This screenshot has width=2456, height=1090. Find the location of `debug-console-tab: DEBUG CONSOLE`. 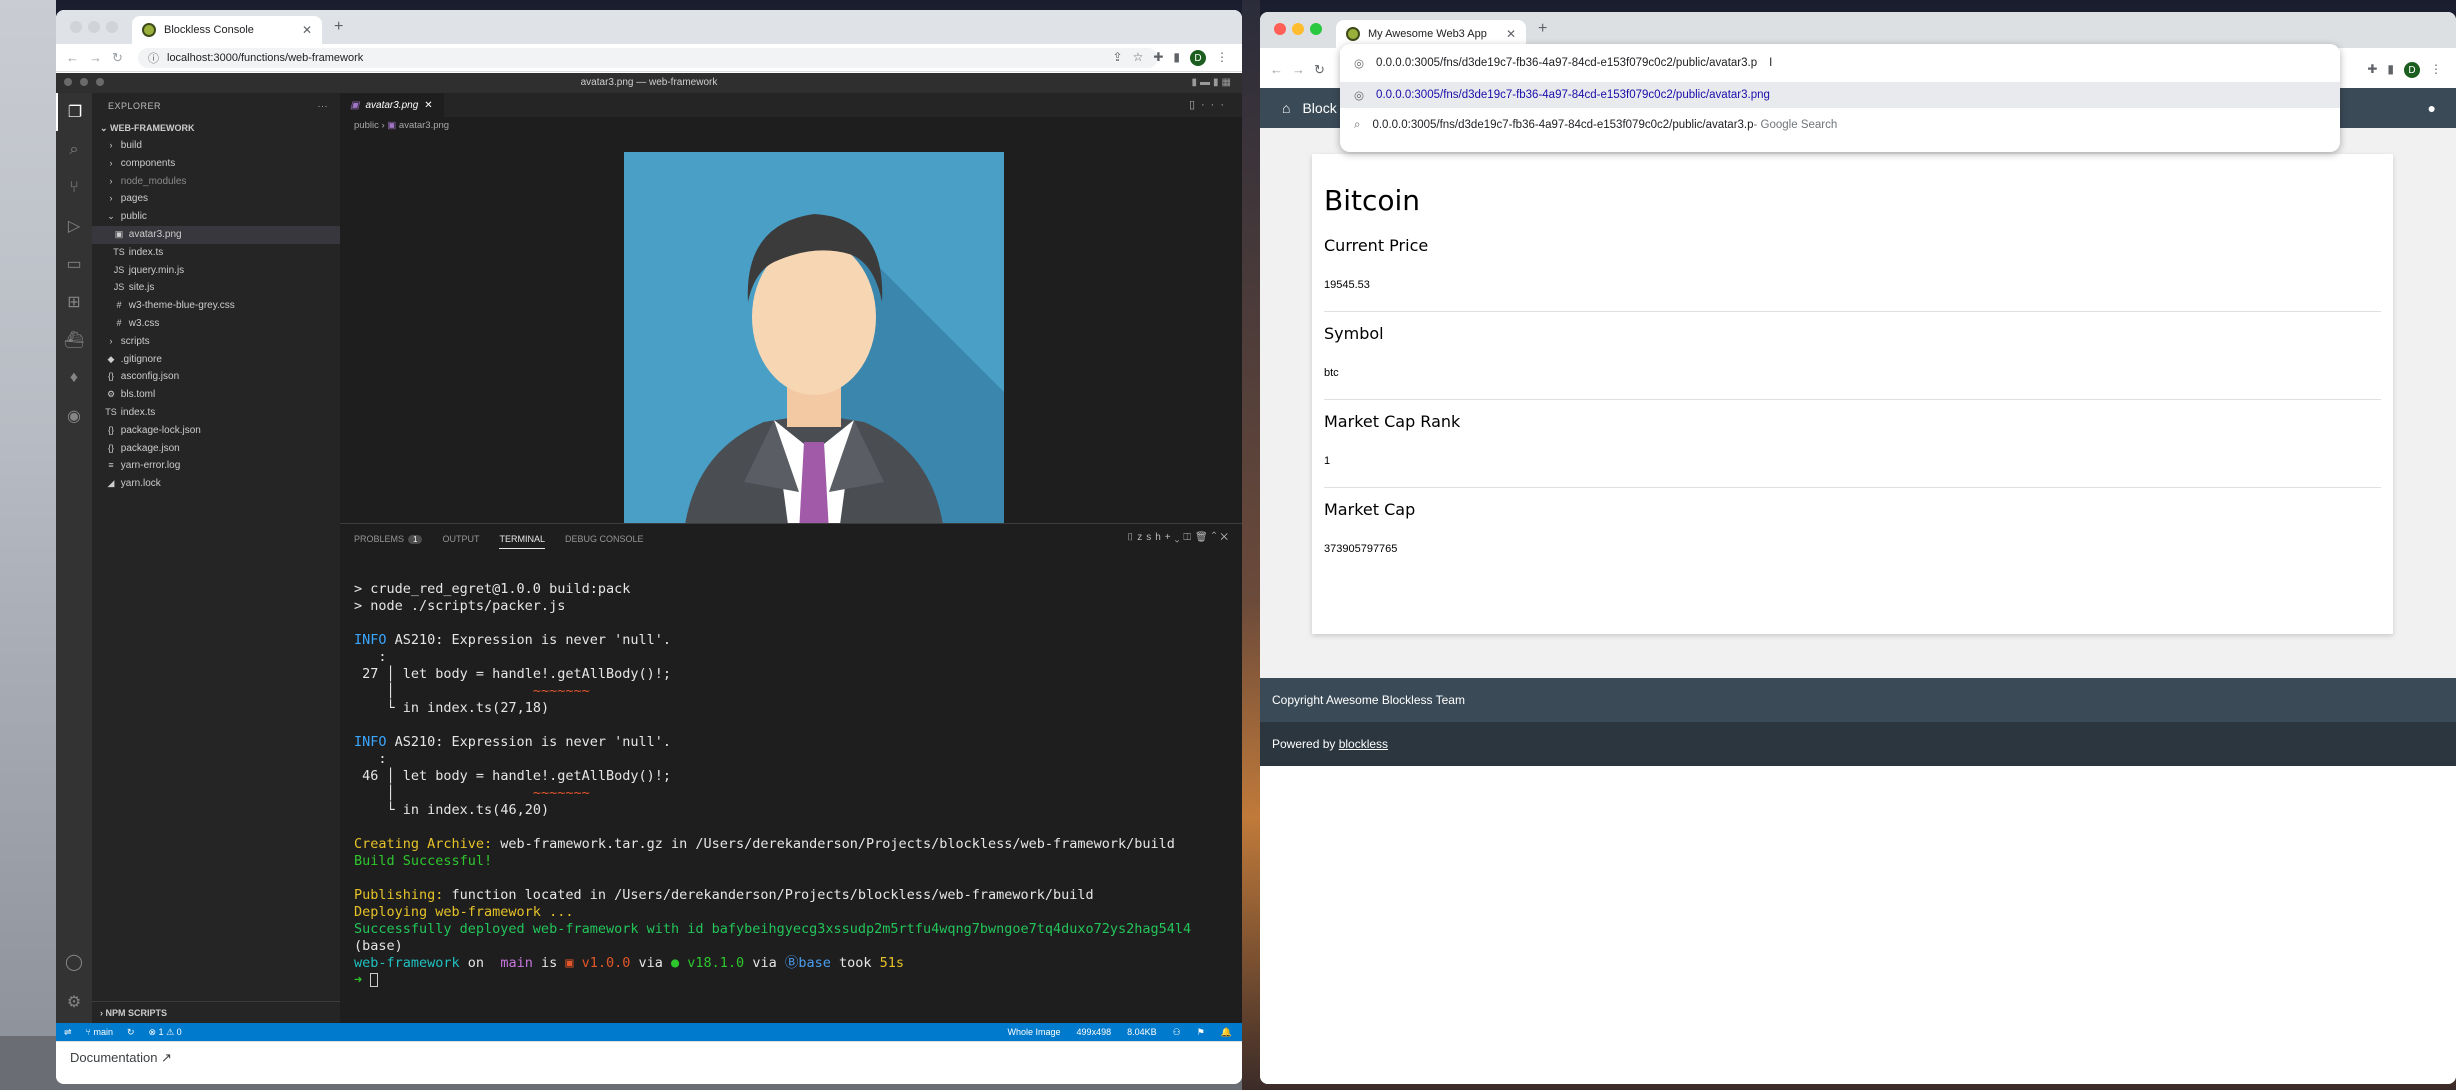

debug-console-tab: DEBUG CONSOLE is located at coordinates (604, 539).